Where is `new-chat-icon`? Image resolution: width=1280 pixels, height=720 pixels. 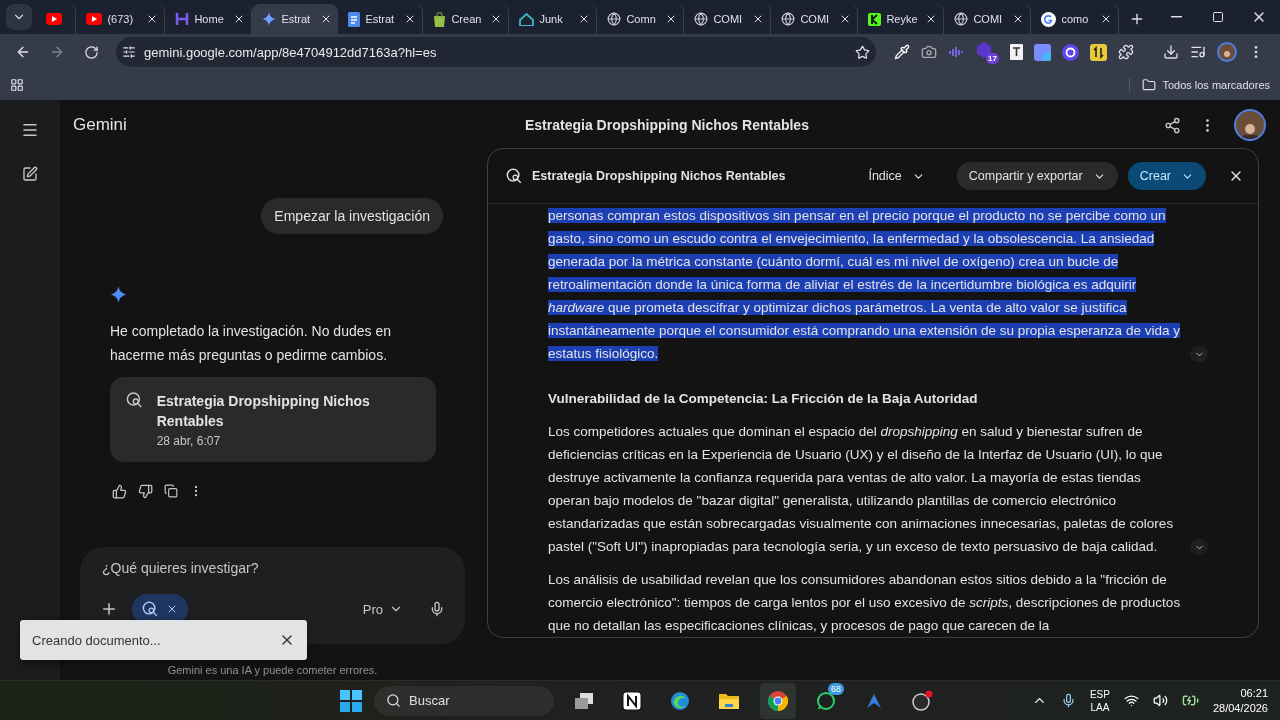 new-chat-icon is located at coordinates (30, 174).